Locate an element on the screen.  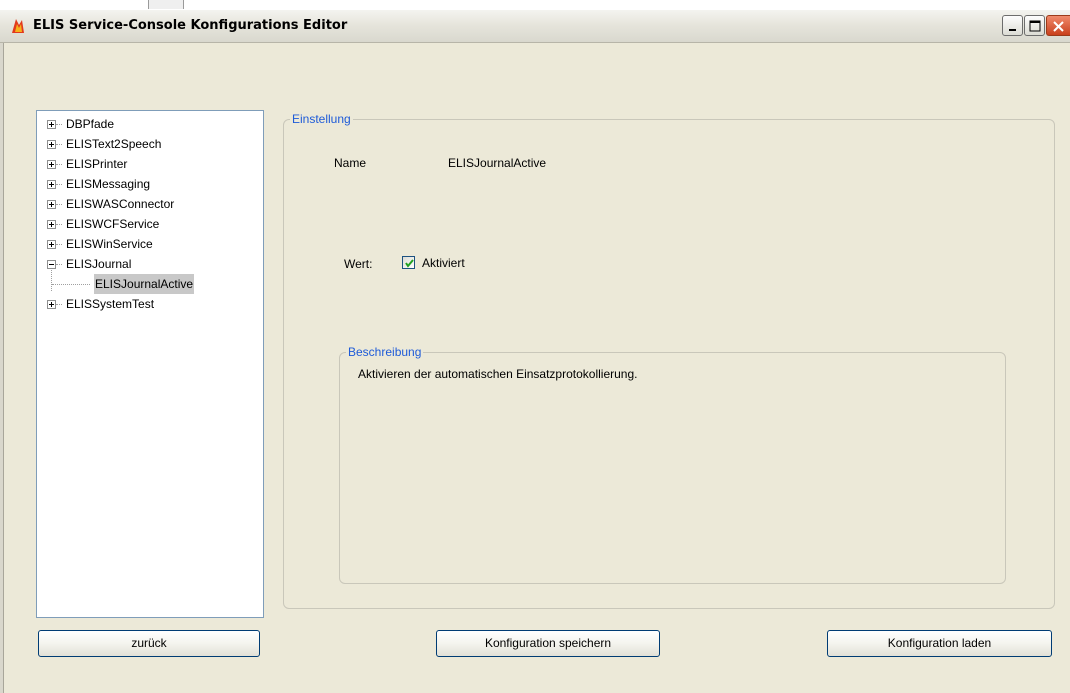
beschreibung-legend: Beschreibung is located at coordinates (385, 352).